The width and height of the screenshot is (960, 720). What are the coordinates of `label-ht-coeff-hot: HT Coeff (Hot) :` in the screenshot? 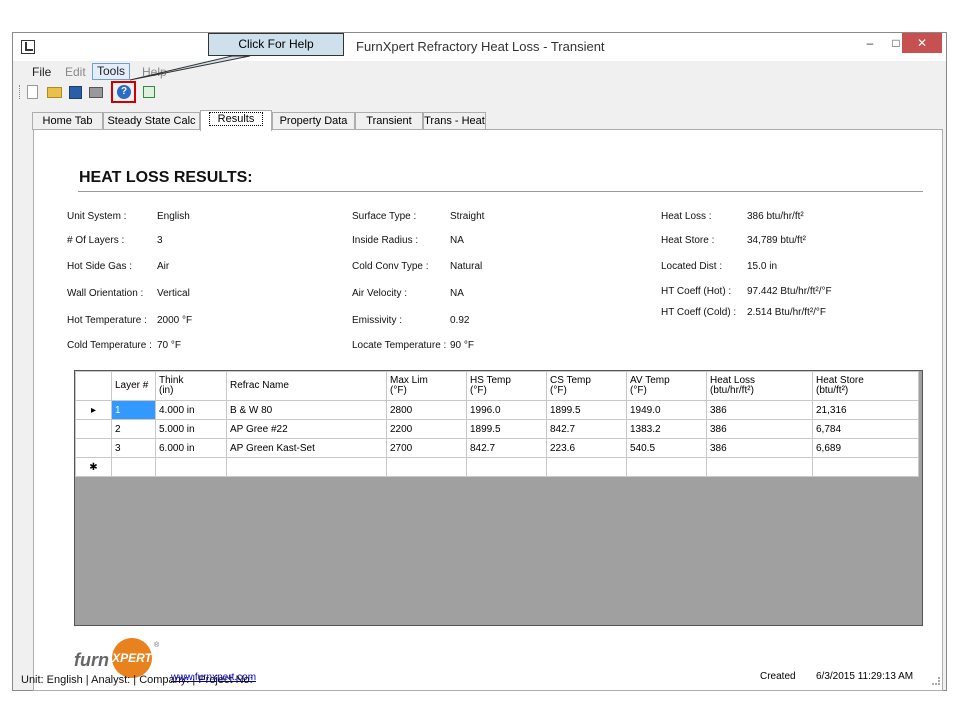 It's located at (696, 291).